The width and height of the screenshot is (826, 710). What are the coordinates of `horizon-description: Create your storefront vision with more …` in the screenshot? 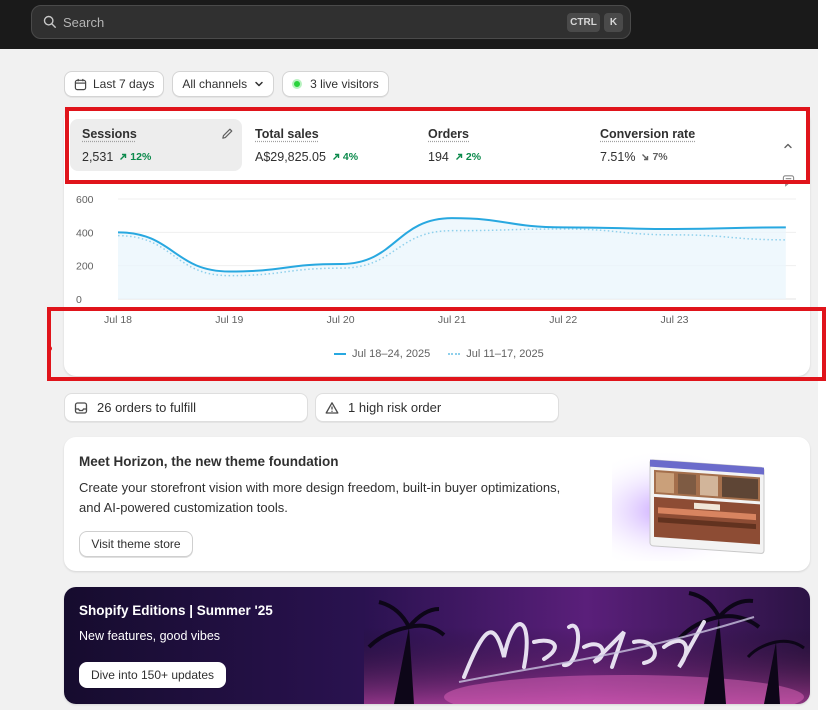 It's located at (320, 497).